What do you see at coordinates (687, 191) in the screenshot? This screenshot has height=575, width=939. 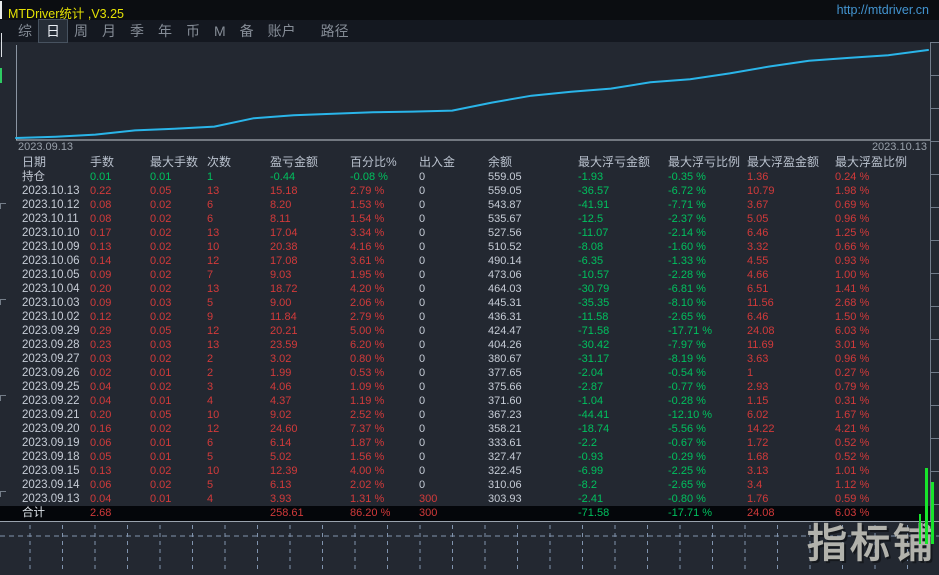 I see `row-cell: -6.72 %` at bounding box center [687, 191].